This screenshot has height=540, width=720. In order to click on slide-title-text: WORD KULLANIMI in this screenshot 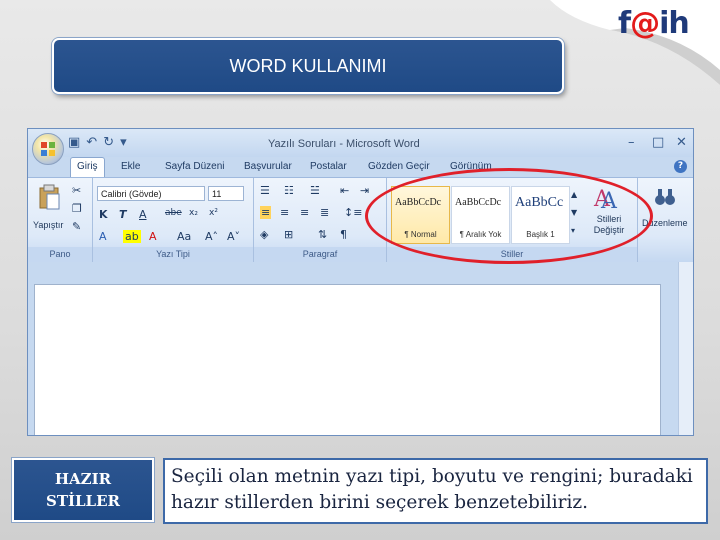, I will do `click(308, 65)`.